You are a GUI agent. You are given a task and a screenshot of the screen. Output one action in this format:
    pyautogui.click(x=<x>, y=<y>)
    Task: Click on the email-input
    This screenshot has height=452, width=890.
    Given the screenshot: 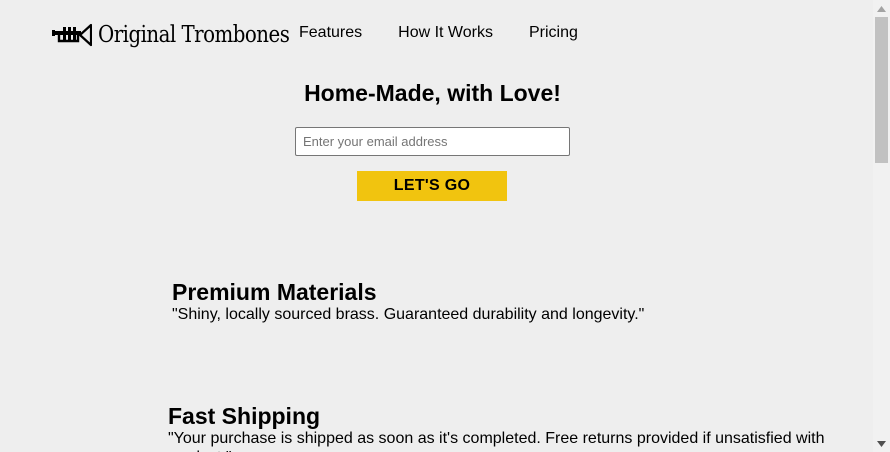 What is the action you would take?
    pyautogui.click(x=432, y=141)
    